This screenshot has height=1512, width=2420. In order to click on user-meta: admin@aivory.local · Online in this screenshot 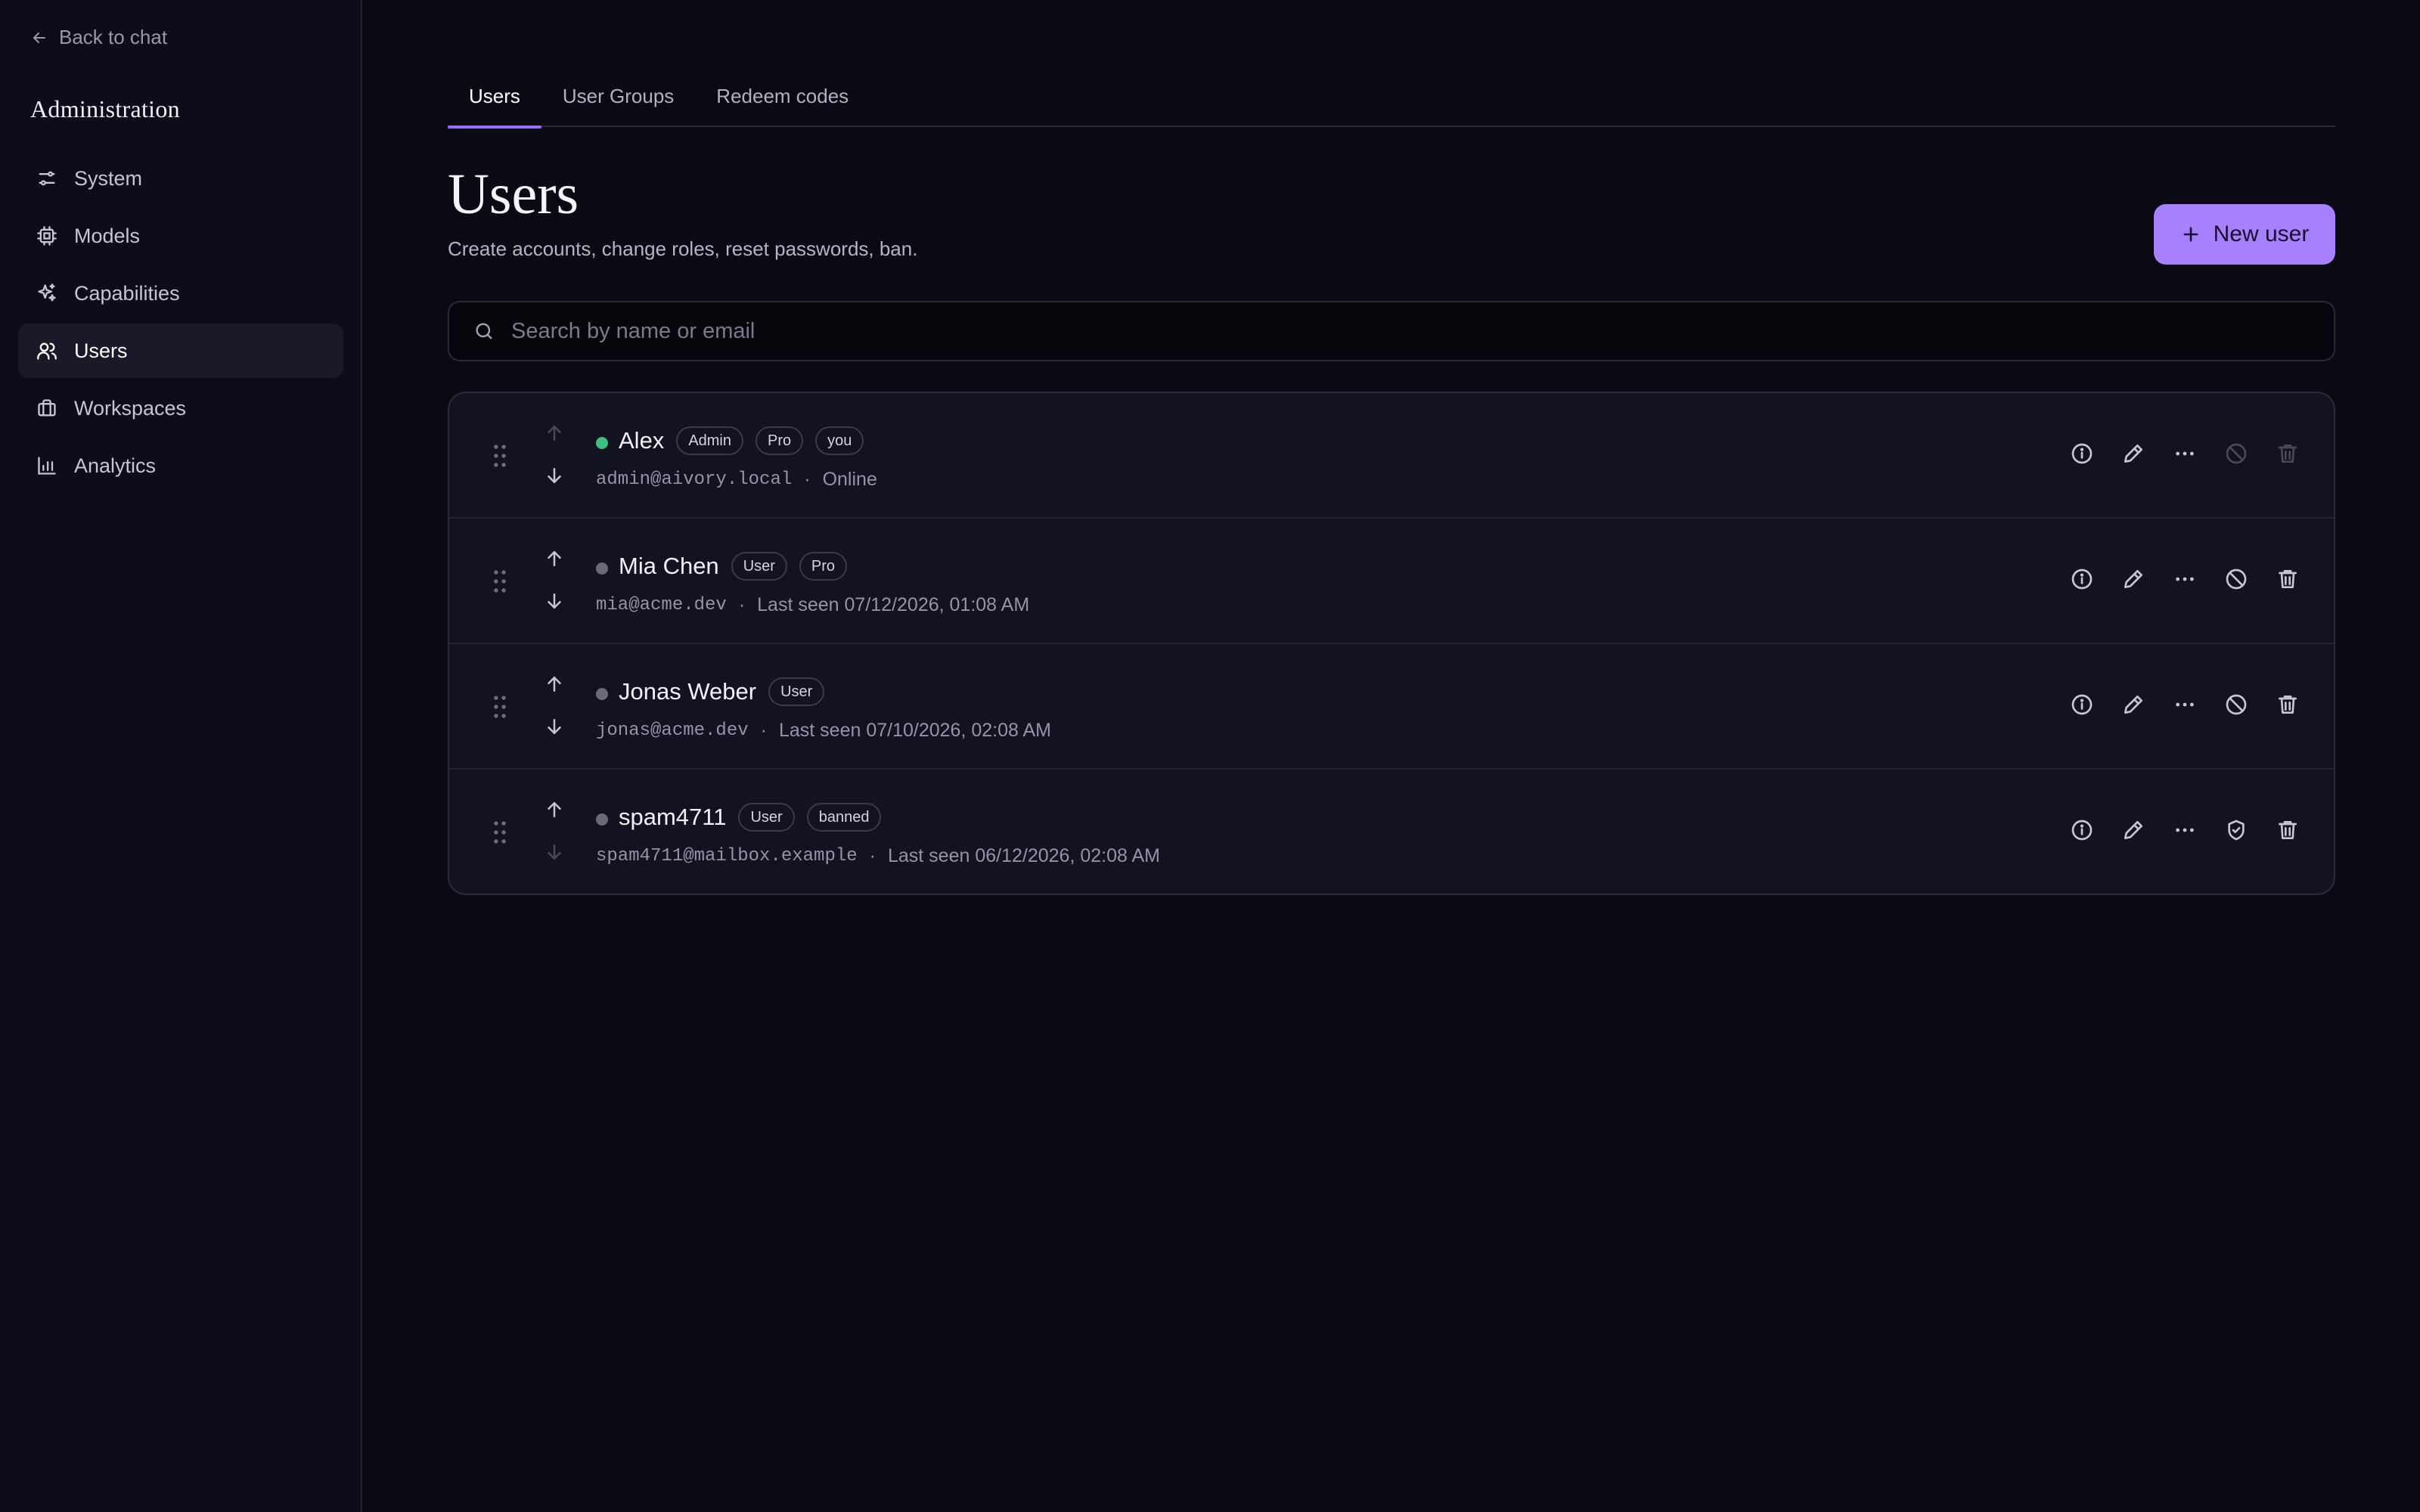, I will do `click(736, 480)`.